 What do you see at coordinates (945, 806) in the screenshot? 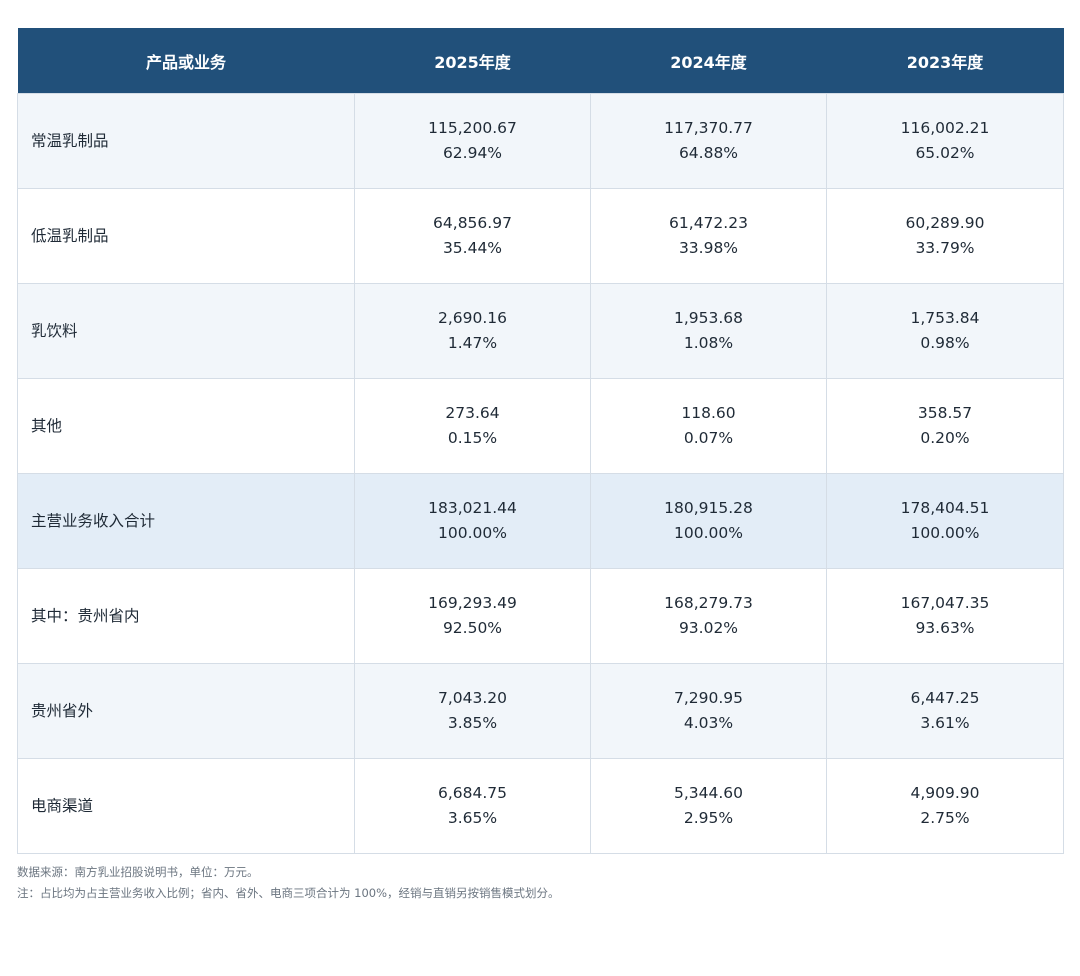
I see `cell-2023: 4,909.90 2.75%` at bounding box center [945, 806].